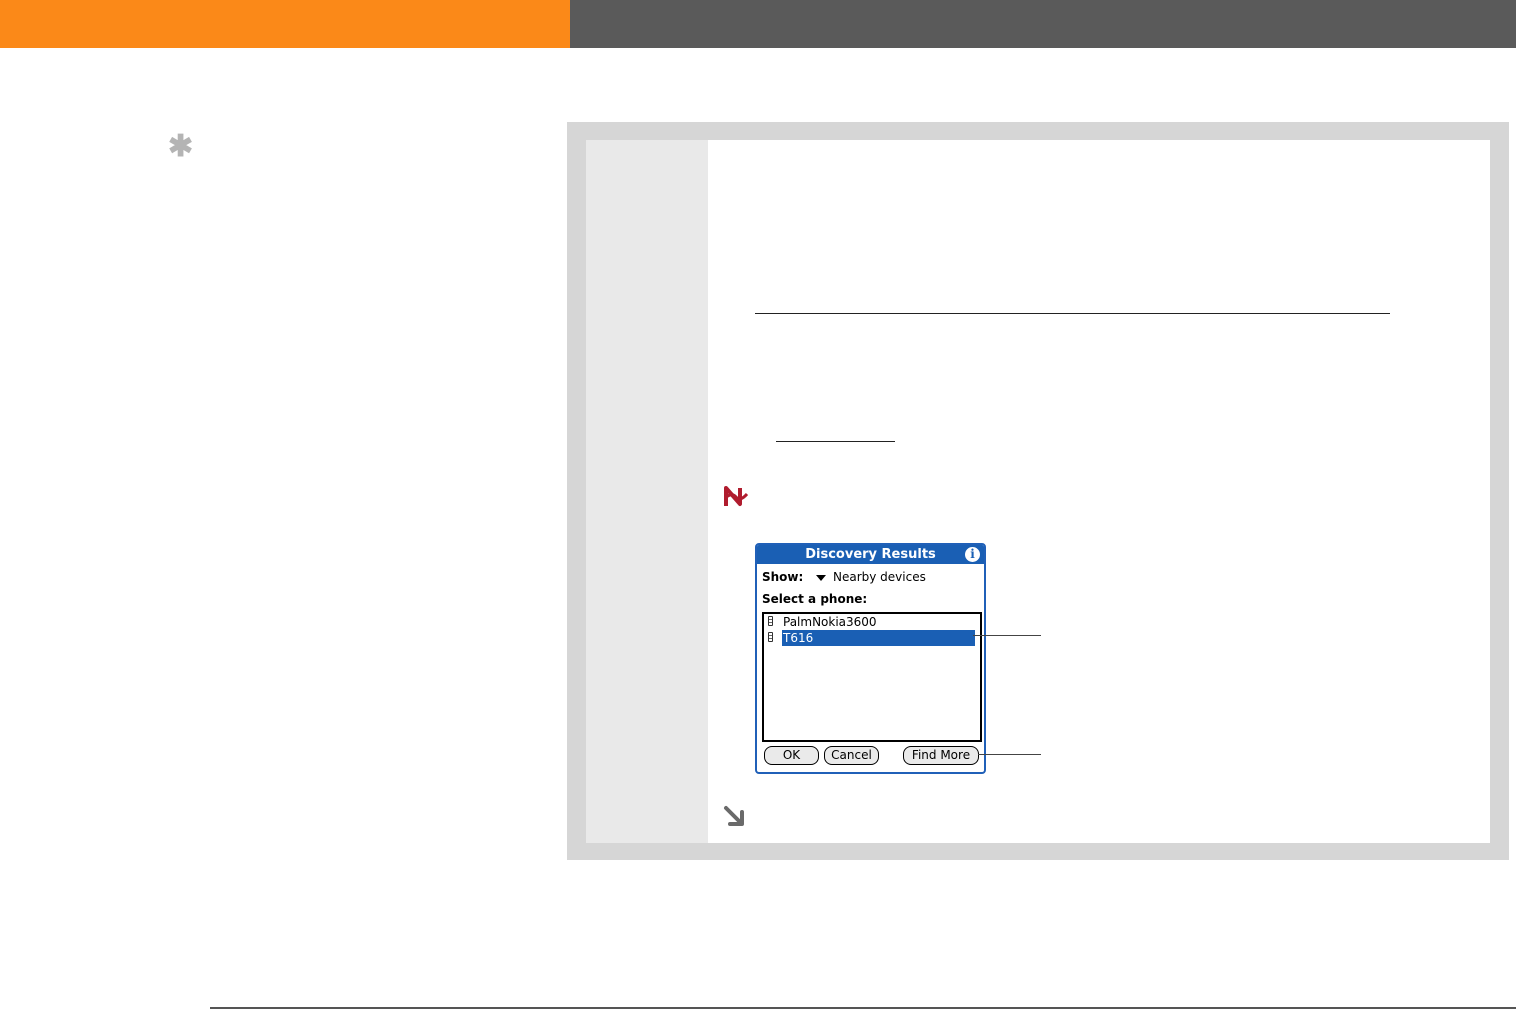  Describe the element at coordinates (870, 554) in the screenshot. I see `dialog-title: Discovery Results` at that location.